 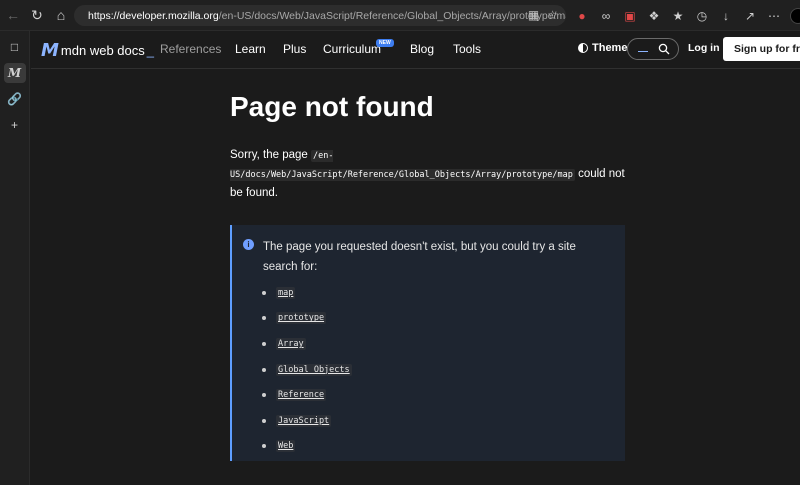 I want to click on tab-mdn-icon: M, so click(x=14, y=73).